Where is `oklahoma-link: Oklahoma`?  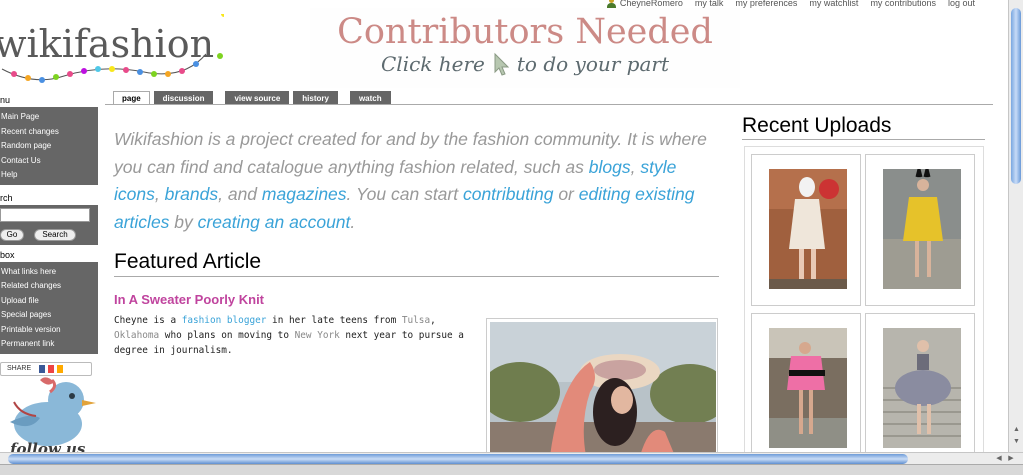
oklahoma-link: Oklahoma is located at coordinates (136, 335).